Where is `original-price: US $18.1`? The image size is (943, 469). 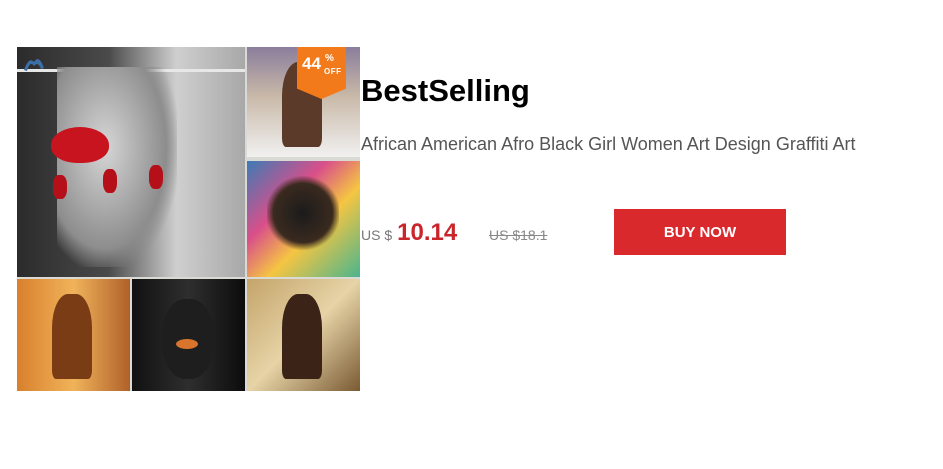 original-price: US $18.1 is located at coordinates (518, 235).